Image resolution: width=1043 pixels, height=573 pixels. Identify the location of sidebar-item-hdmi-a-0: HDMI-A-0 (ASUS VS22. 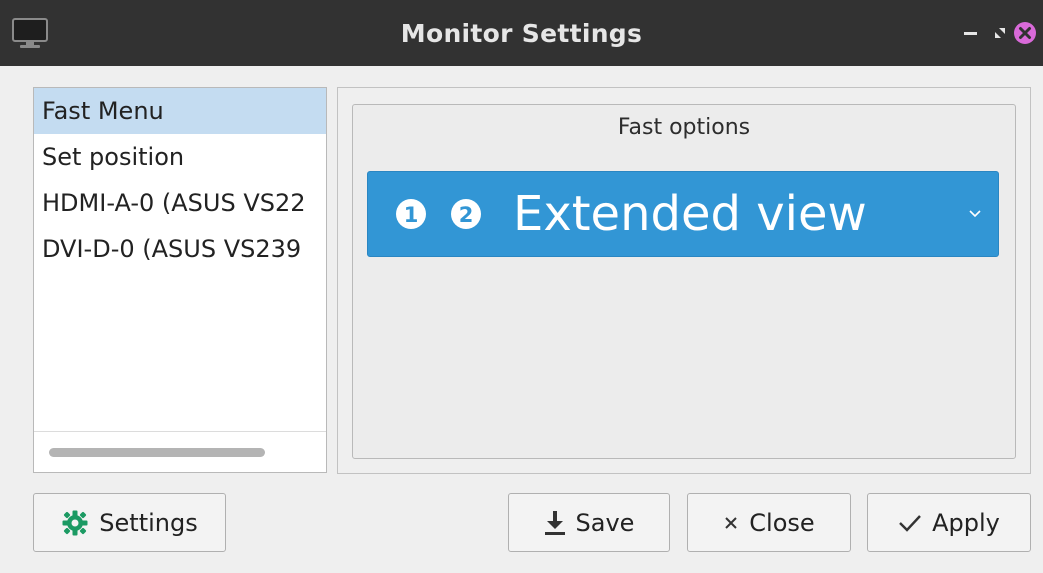
(180, 203).